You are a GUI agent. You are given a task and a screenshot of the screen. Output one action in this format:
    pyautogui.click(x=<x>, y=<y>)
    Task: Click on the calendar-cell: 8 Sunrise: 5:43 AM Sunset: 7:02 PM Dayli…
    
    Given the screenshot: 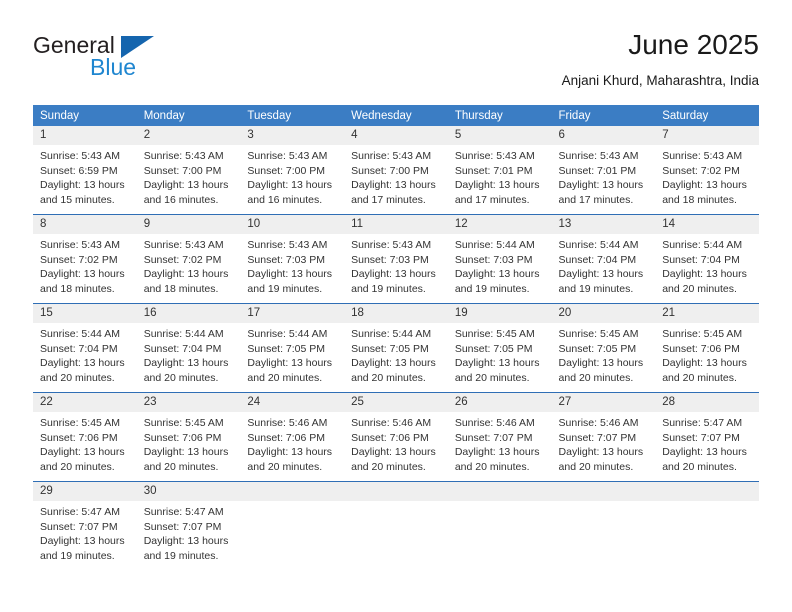 What is the action you would take?
    pyautogui.click(x=85, y=259)
    